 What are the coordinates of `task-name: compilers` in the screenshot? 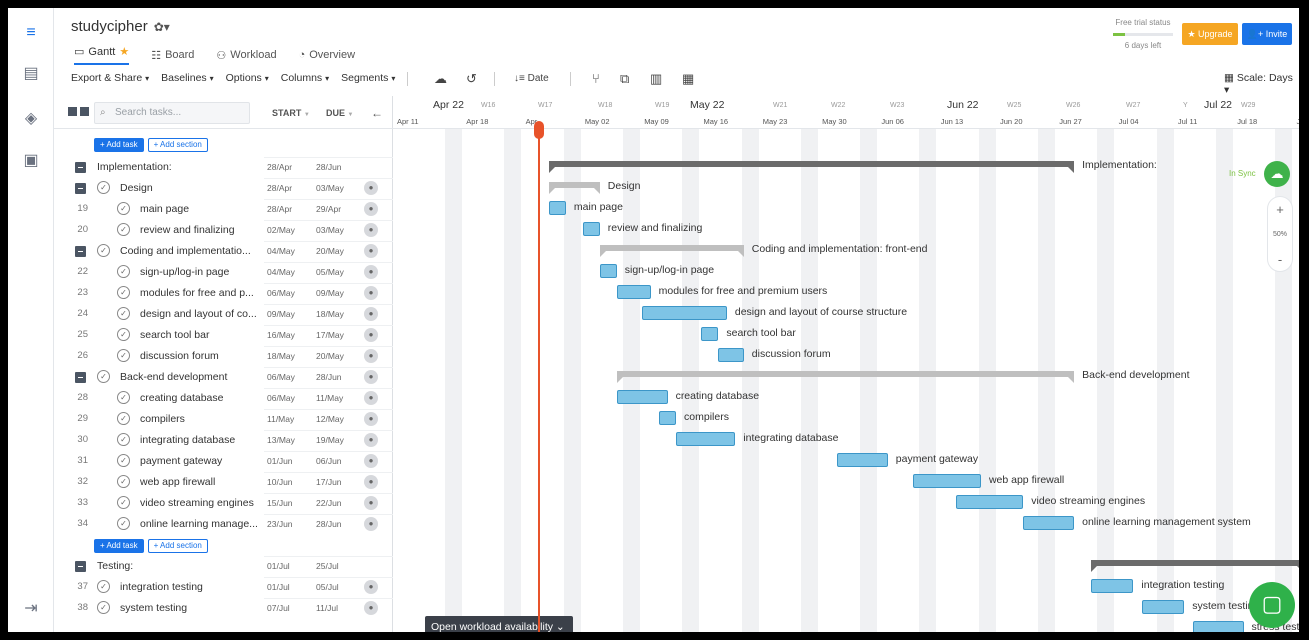 It's located at (199, 419).